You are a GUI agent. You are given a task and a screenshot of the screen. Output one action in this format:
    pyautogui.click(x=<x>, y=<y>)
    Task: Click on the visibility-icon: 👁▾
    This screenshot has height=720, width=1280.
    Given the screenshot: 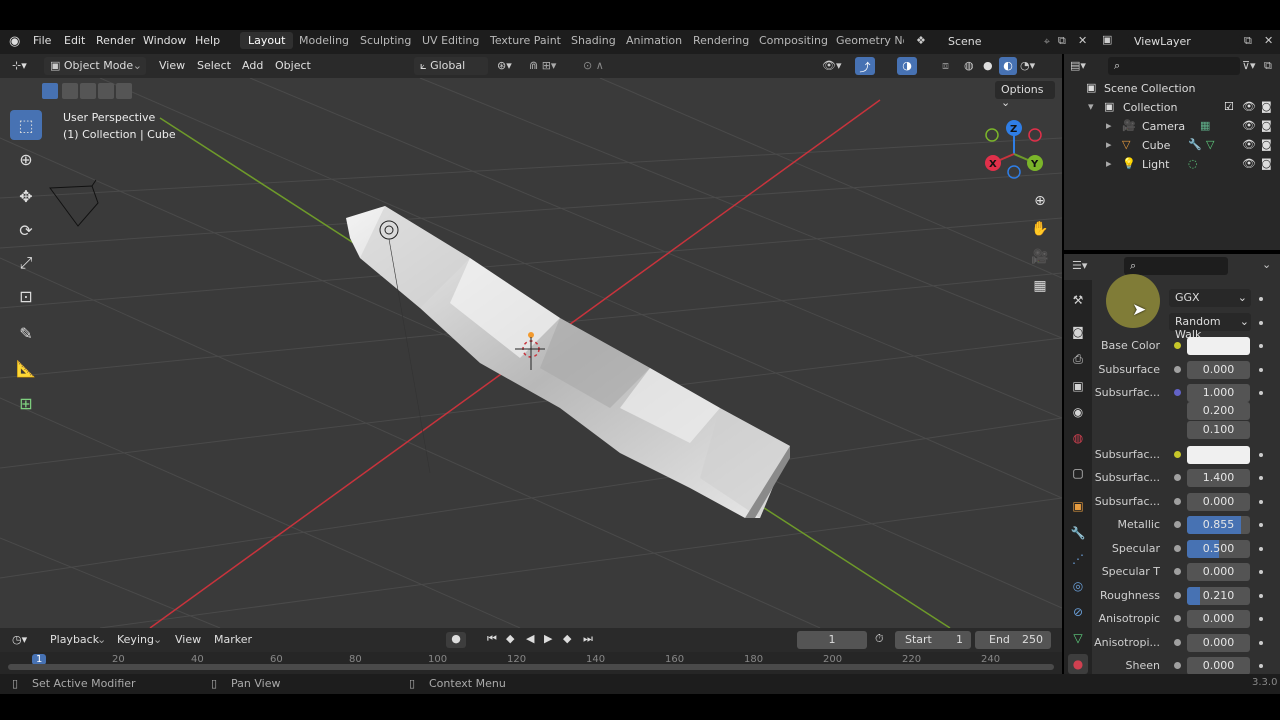 What is the action you would take?
    pyautogui.click(x=832, y=65)
    